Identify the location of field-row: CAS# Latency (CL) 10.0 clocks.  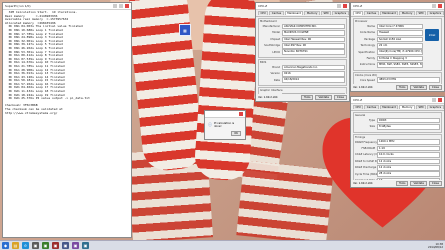
(397, 155).